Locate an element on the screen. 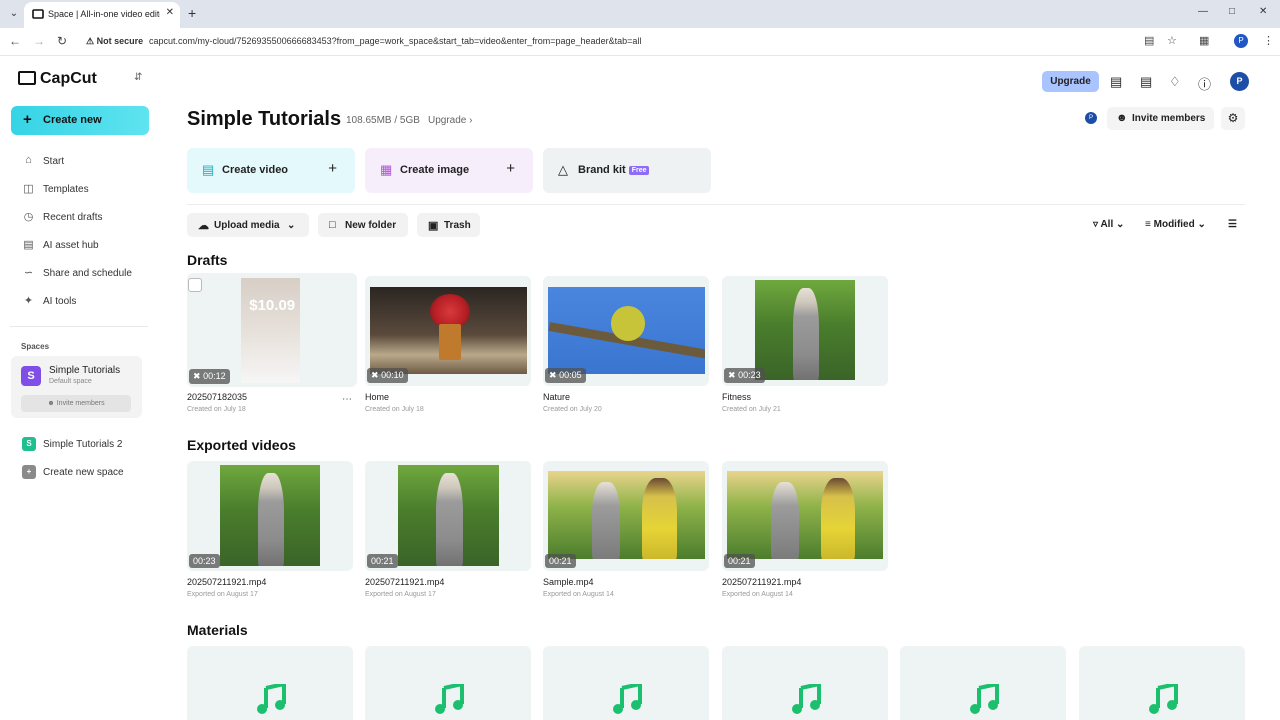  draft-name: Fitness is located at coordinates (736, 397).